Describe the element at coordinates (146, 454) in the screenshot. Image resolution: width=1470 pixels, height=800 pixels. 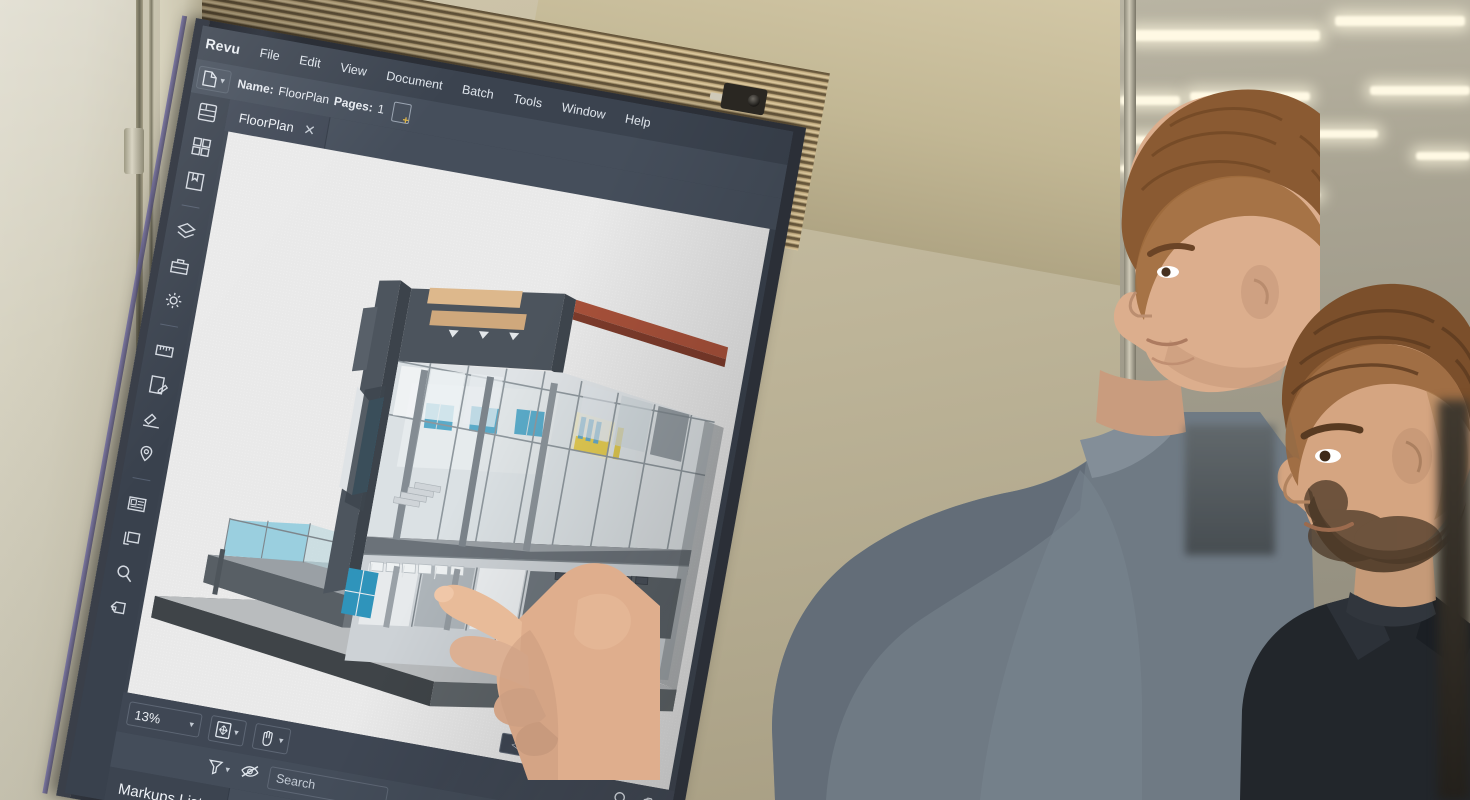
I see `location-pin-icon` at that location.